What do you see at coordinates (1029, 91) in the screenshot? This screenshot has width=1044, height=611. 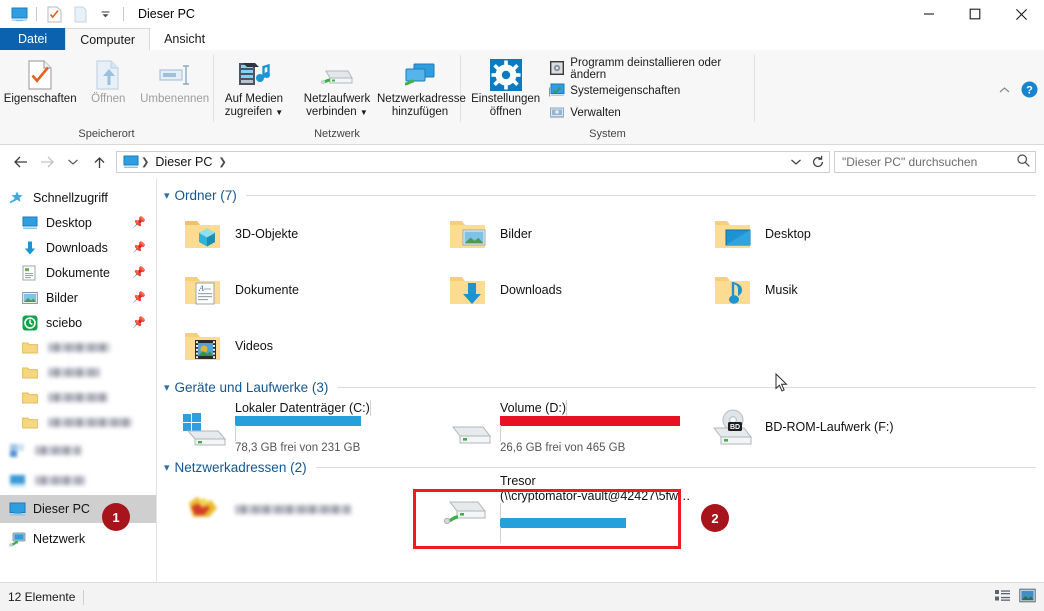 I see `help-icon: ?` at bounding box center [1029, 91].